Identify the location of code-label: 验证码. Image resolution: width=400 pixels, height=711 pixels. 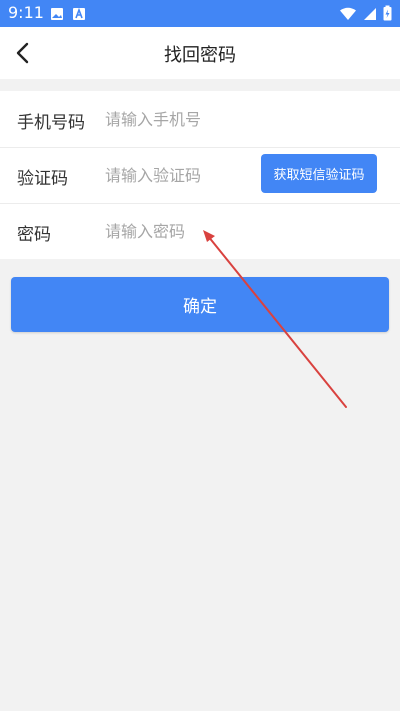
(42, 179).